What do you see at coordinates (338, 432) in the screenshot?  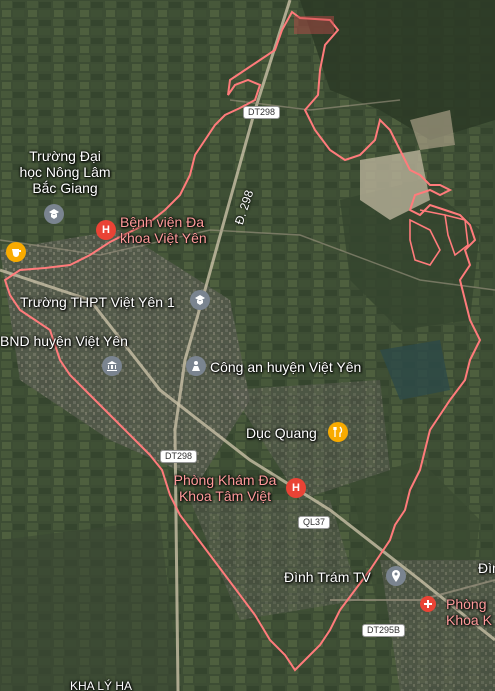 I see `restaurant-icon` at bounding box center [338, 432].